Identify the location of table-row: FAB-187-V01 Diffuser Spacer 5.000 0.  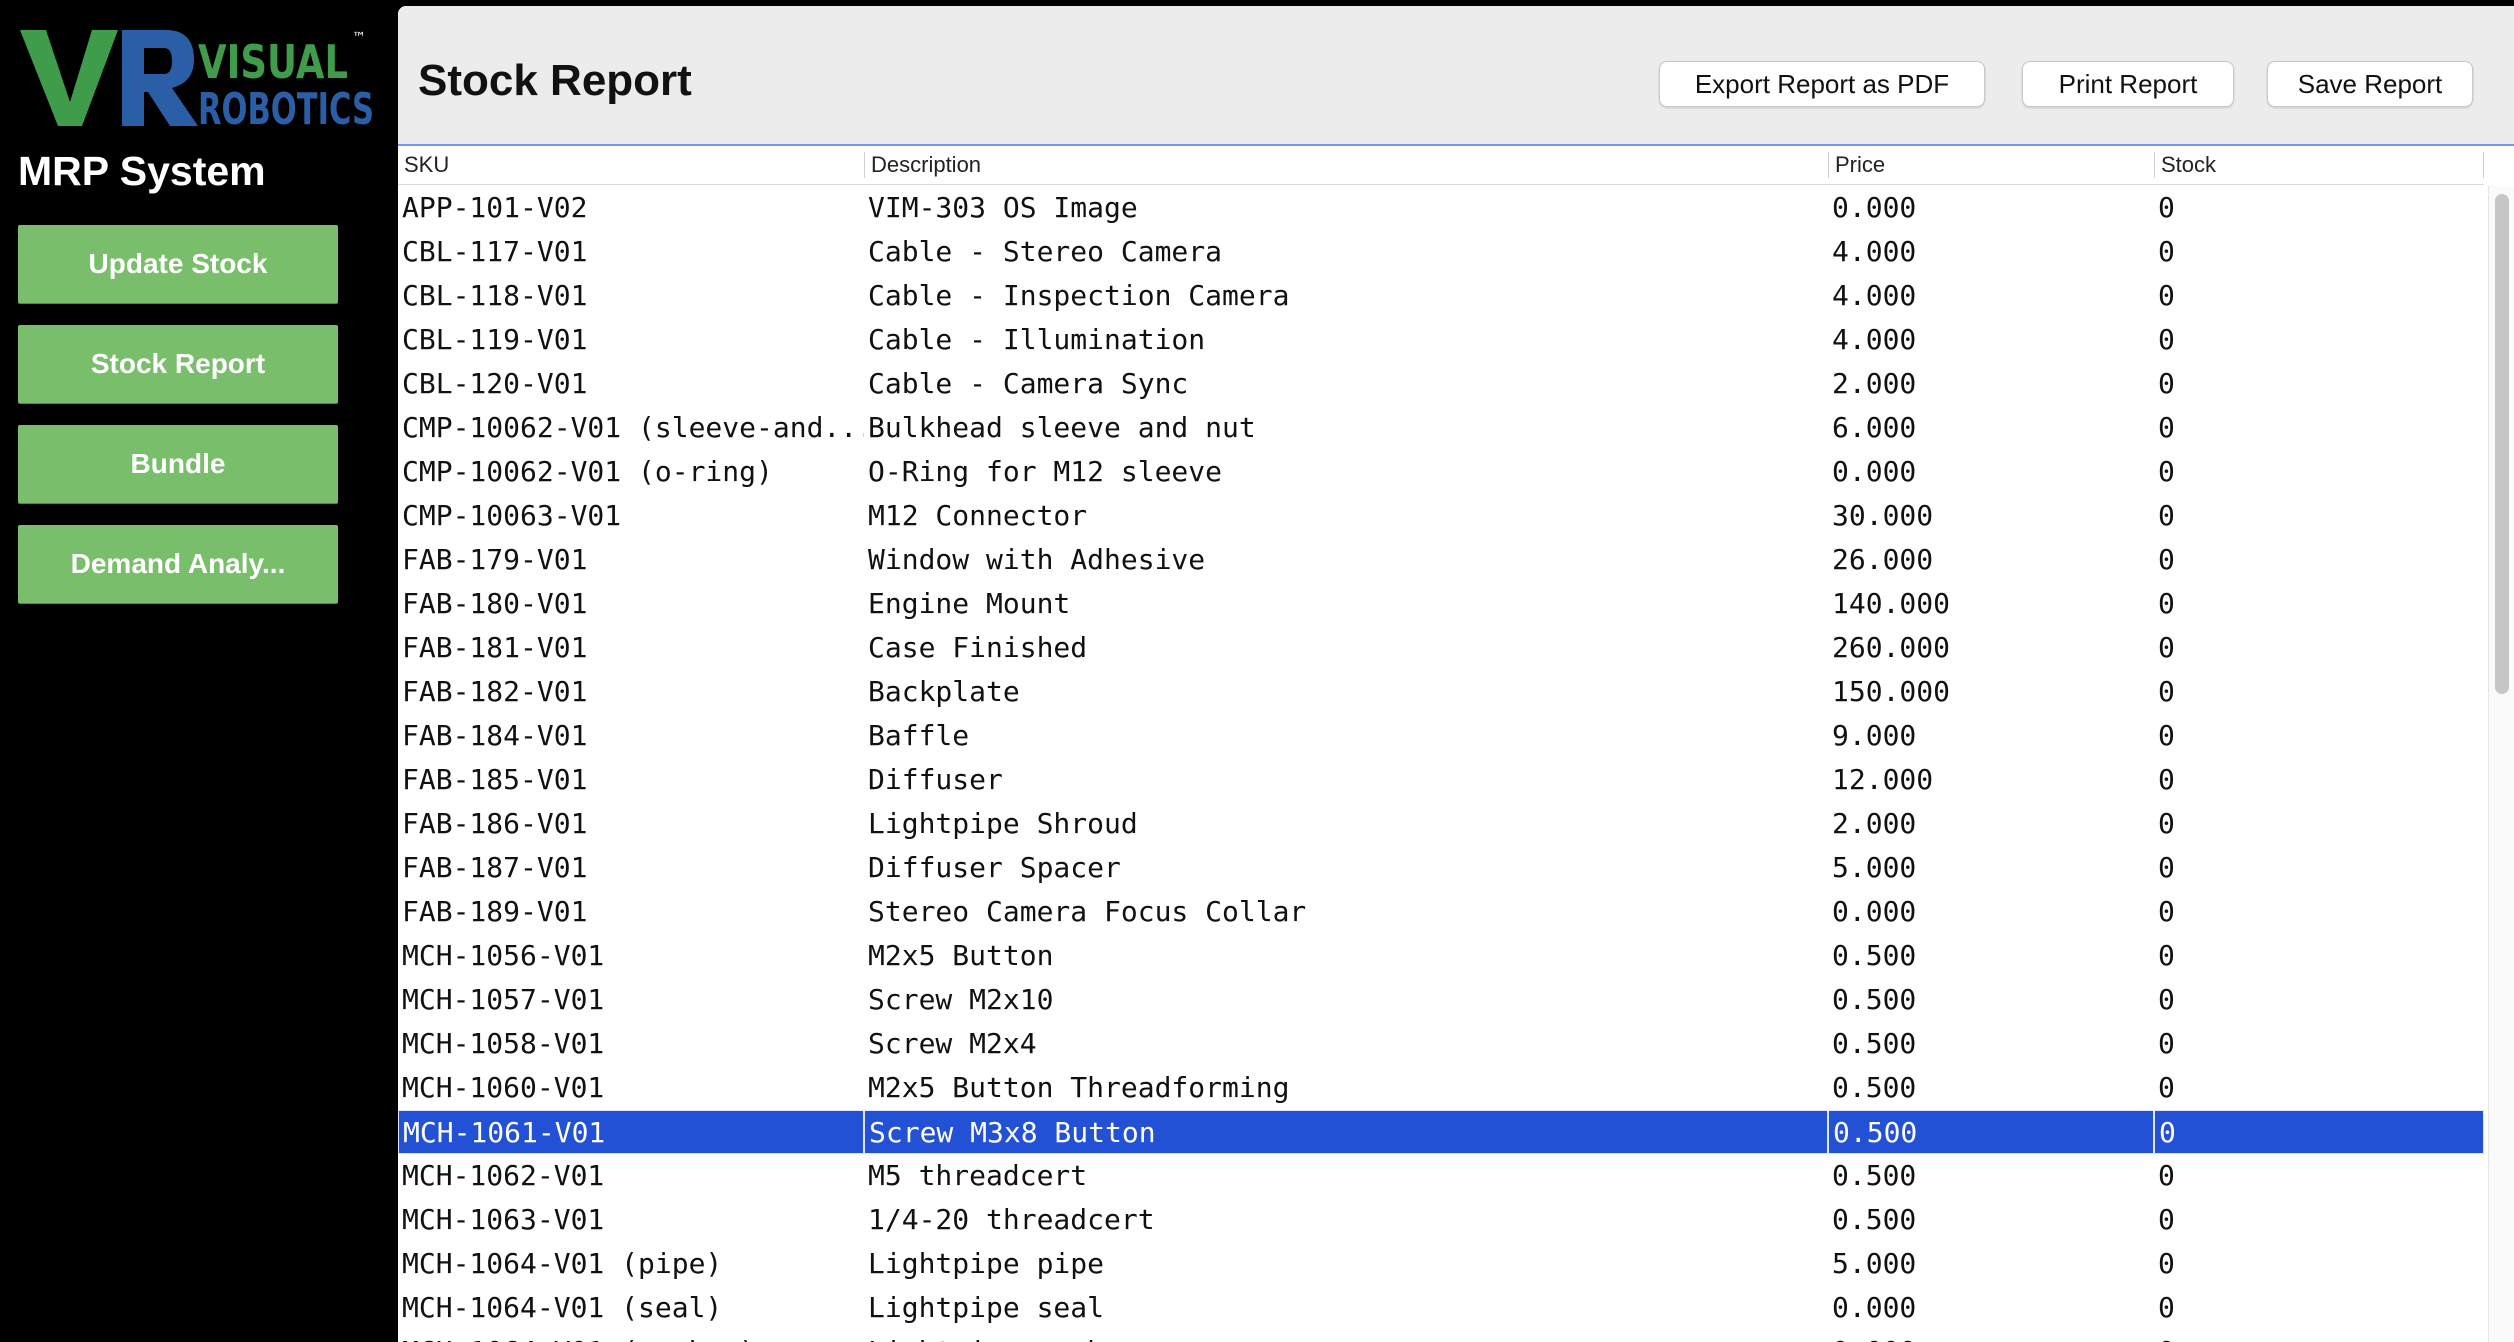
(1441, 868).